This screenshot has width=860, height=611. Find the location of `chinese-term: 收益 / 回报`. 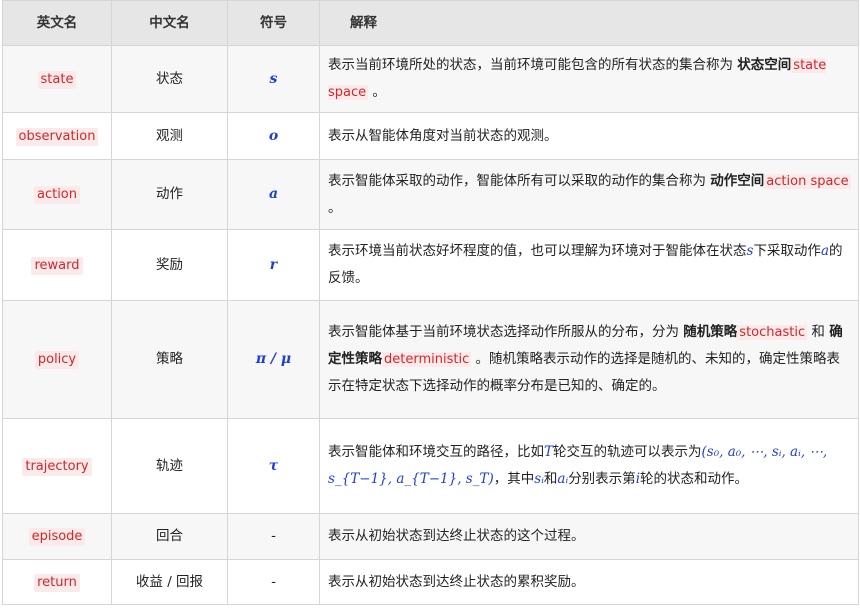

chinese-term: 收益 / 回报 is located at coordinates (169, 582).